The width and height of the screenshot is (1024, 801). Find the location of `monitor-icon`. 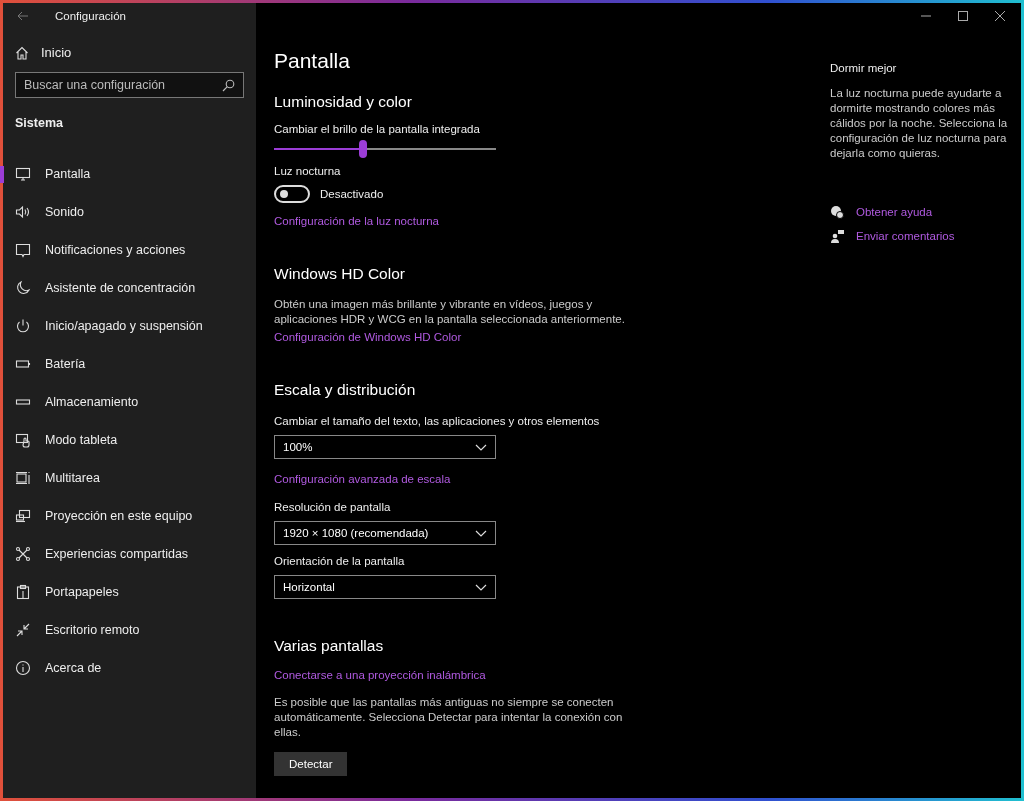

monitor-icon is located at coordinates (23, 174).